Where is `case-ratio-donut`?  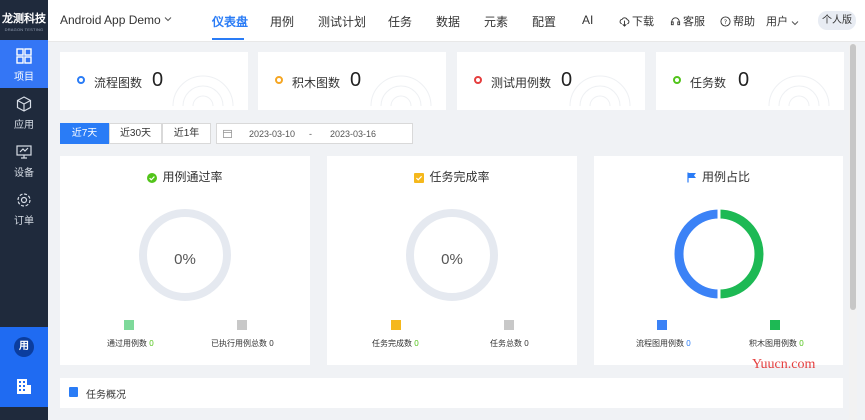 case-ratio-donut is located at coordinates (719, 254).